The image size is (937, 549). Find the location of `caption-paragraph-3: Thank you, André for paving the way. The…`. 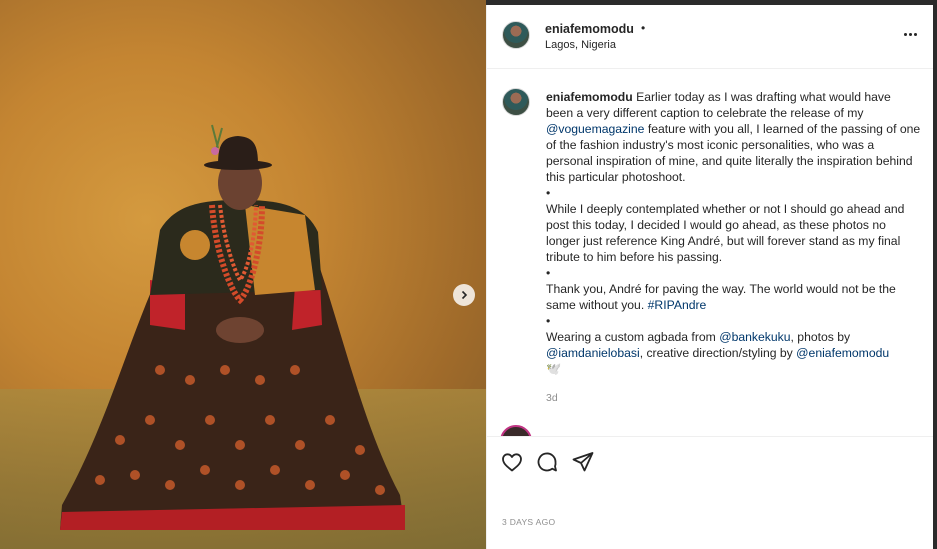

caption-paragraph-3: Thank you, André for paving the way. The… is located at coordinates (721, 297).